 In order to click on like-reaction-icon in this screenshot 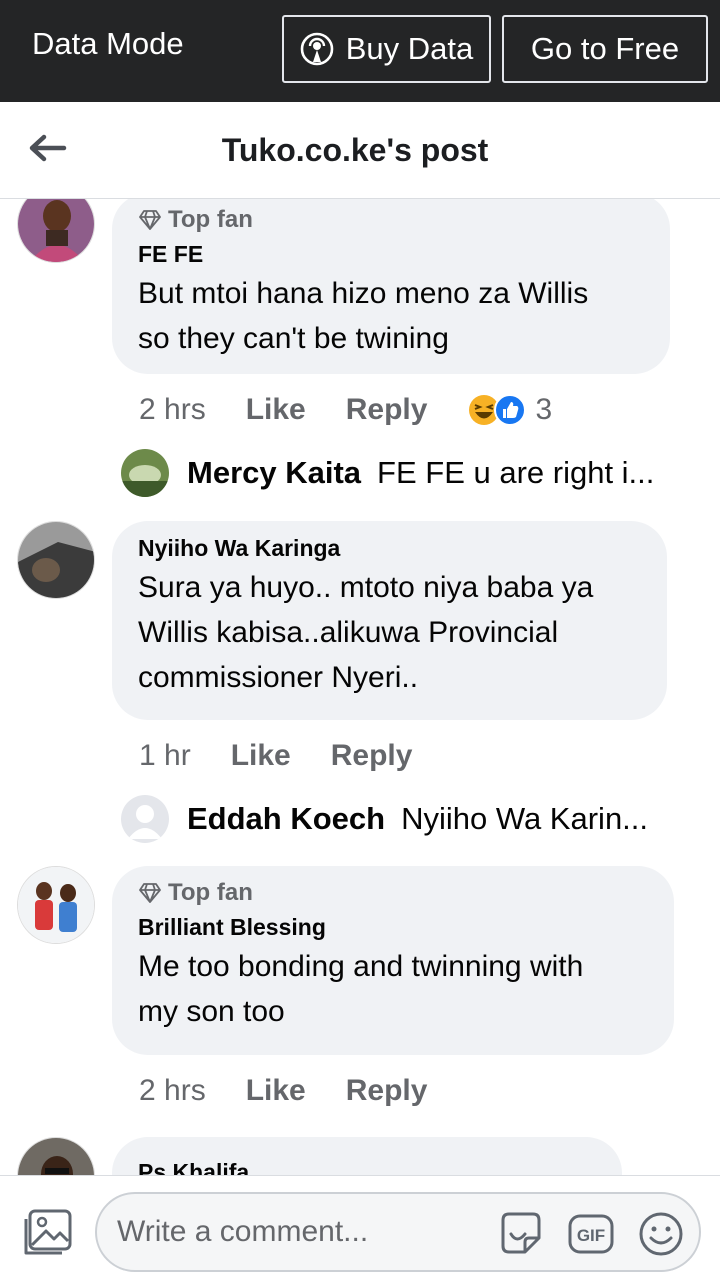, I will do `click(510, 410)`.